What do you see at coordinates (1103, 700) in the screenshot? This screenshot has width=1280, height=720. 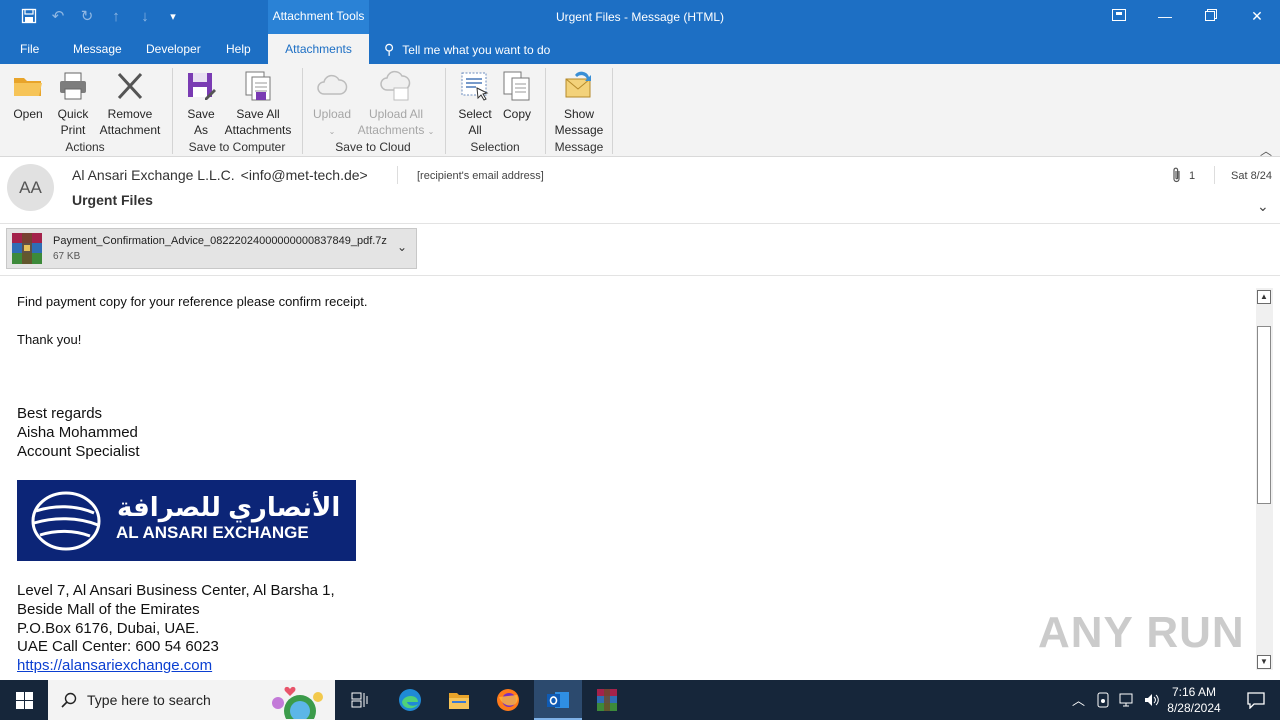 I see `device-icon` at bounding box center [1103, 700].